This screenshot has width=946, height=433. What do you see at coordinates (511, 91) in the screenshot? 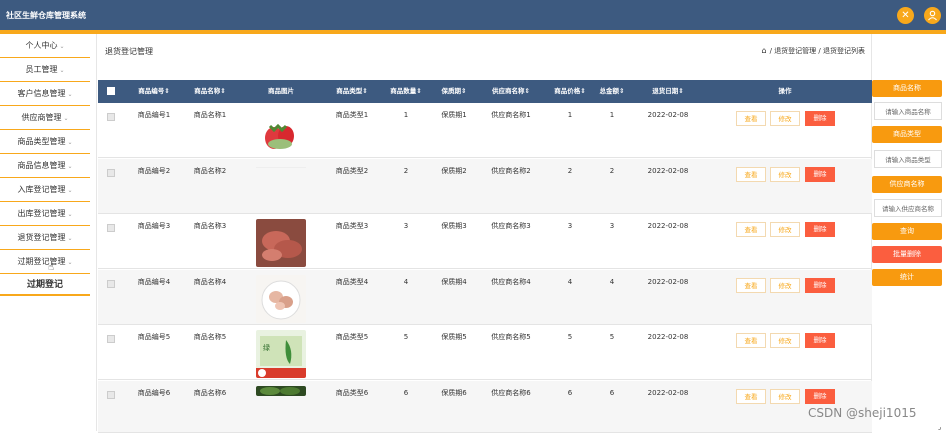
I see `column-header-supplier: 供应商名称⇕` at bounding box center [511, 91].